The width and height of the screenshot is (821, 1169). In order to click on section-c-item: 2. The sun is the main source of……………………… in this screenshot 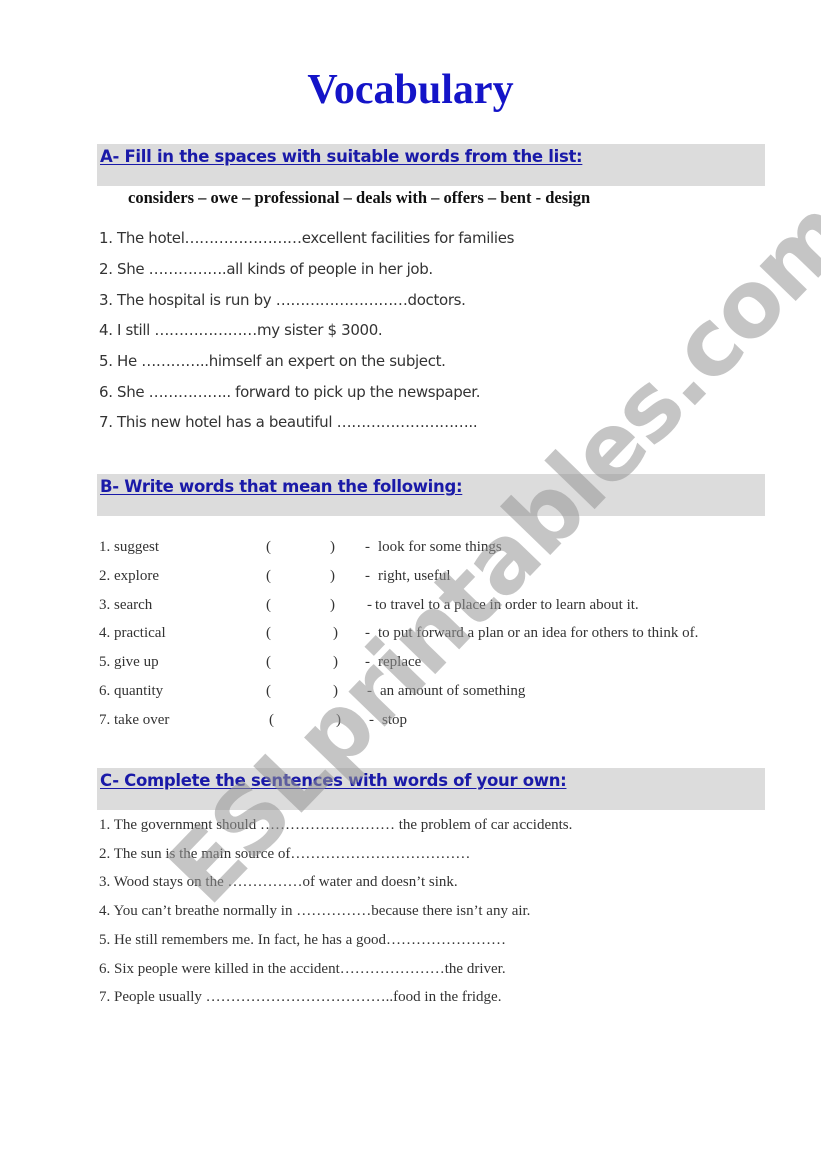, I will do `click(285, 854)`.